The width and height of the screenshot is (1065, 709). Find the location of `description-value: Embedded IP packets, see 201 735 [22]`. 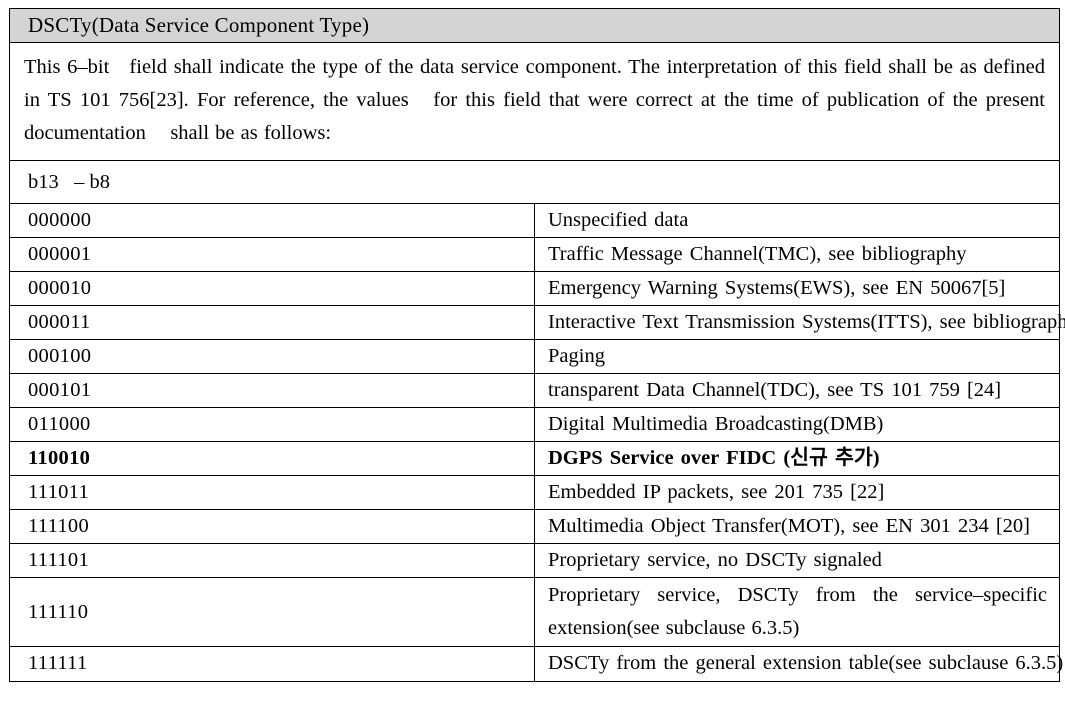

description-value: Embedded IP packets, see 201 735 [22] is located at coordinates (716, 492).